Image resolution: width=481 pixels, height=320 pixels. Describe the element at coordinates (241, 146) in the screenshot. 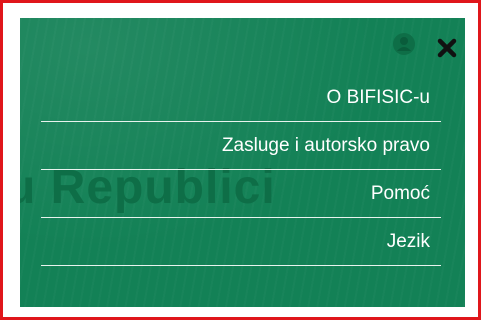

I see `menu-item-credits: Zasluge i autorsko pravo` at that location.